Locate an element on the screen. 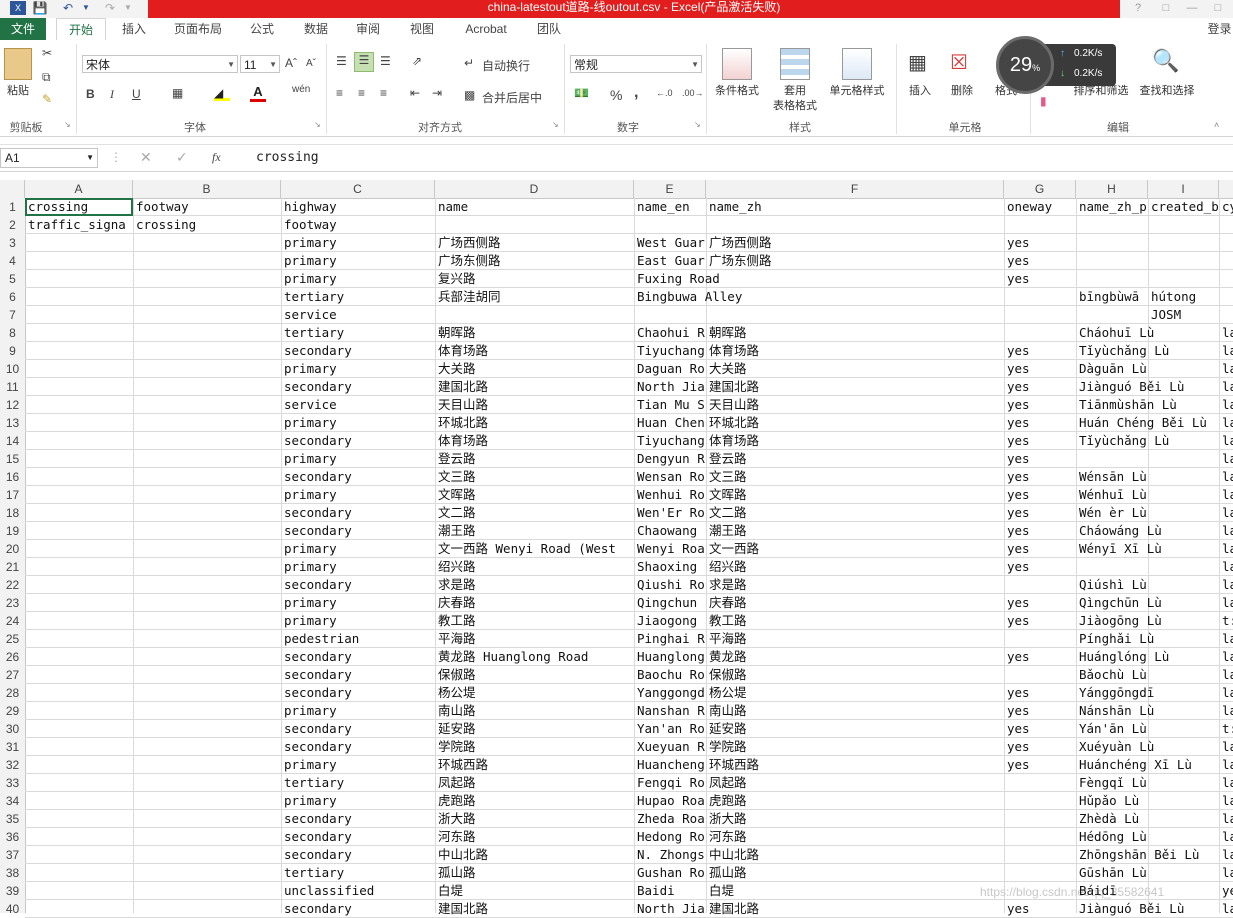  cell-g40: yes is located at coordinates (1040, 909).